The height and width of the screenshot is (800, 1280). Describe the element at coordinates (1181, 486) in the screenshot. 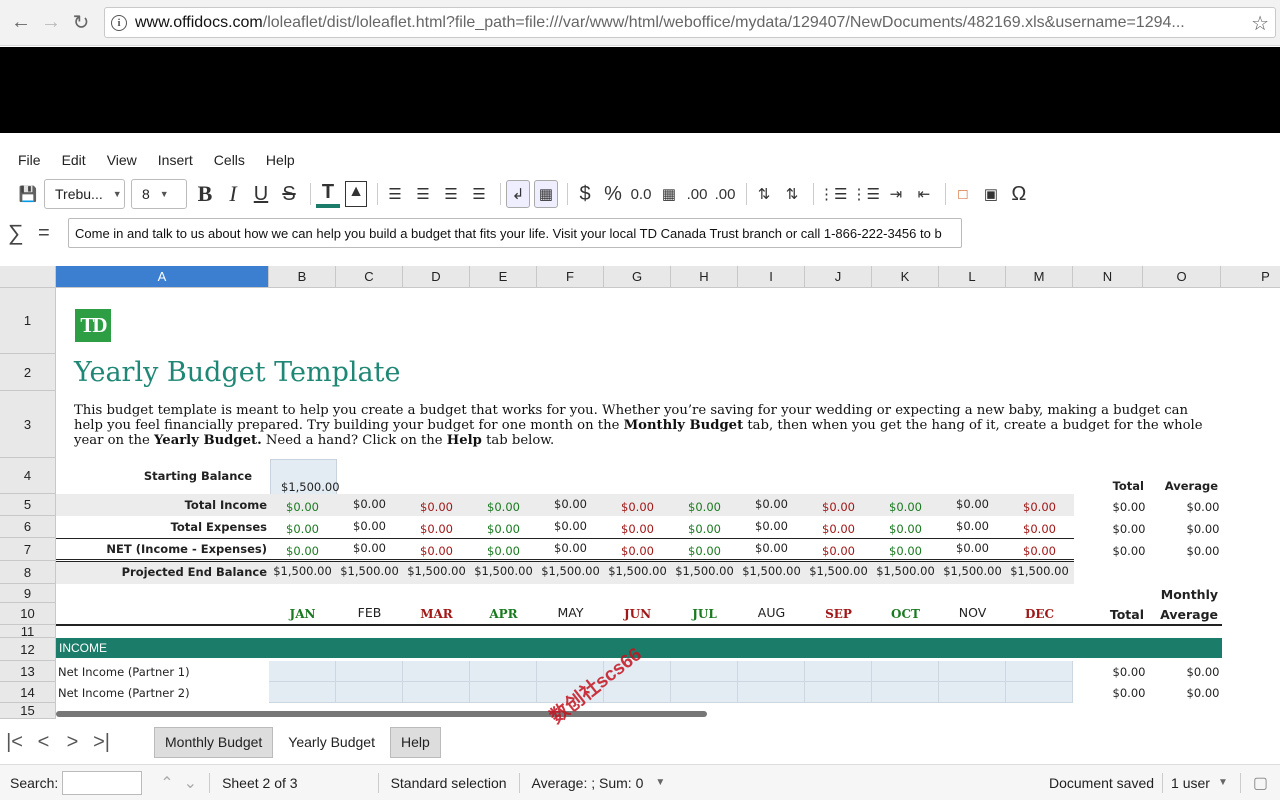

I see `average-header: Average` at that location.